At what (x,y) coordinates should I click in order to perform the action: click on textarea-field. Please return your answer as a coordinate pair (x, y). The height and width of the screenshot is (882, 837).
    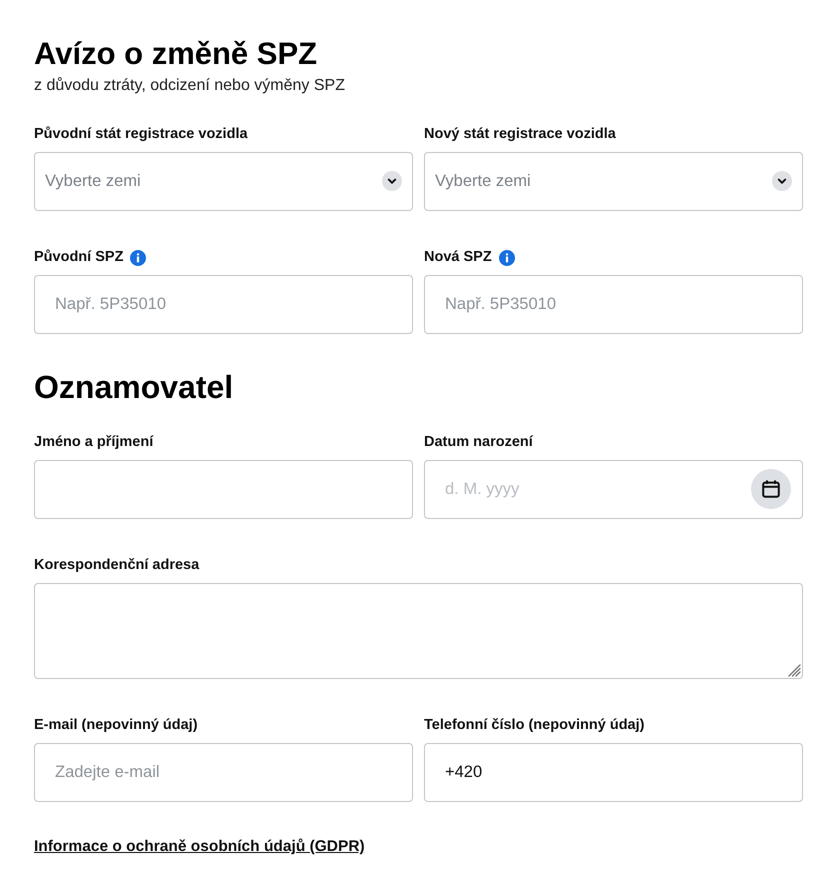
    Looking at the image, I should click on (418, 631).